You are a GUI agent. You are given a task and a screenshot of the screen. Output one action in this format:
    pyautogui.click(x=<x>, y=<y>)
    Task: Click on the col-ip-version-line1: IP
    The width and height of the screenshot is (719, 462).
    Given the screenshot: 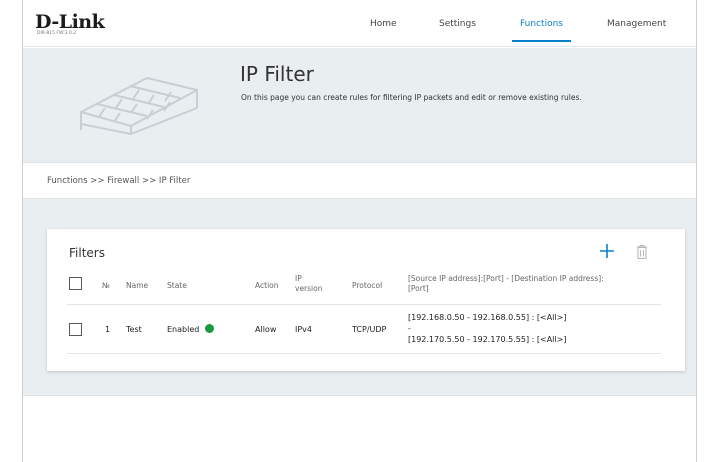 What is the action you would take?
    pyautogui.click(x=298, y=278)
    